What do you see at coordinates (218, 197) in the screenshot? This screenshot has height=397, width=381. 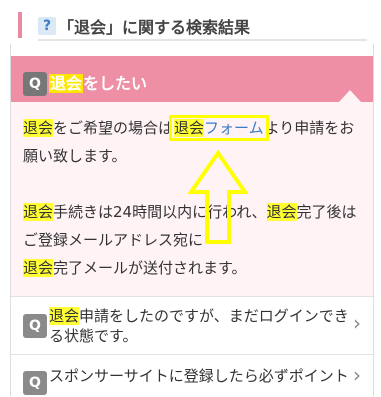 I see `annotation-arrow-icon` at bounding box center [218, 197].